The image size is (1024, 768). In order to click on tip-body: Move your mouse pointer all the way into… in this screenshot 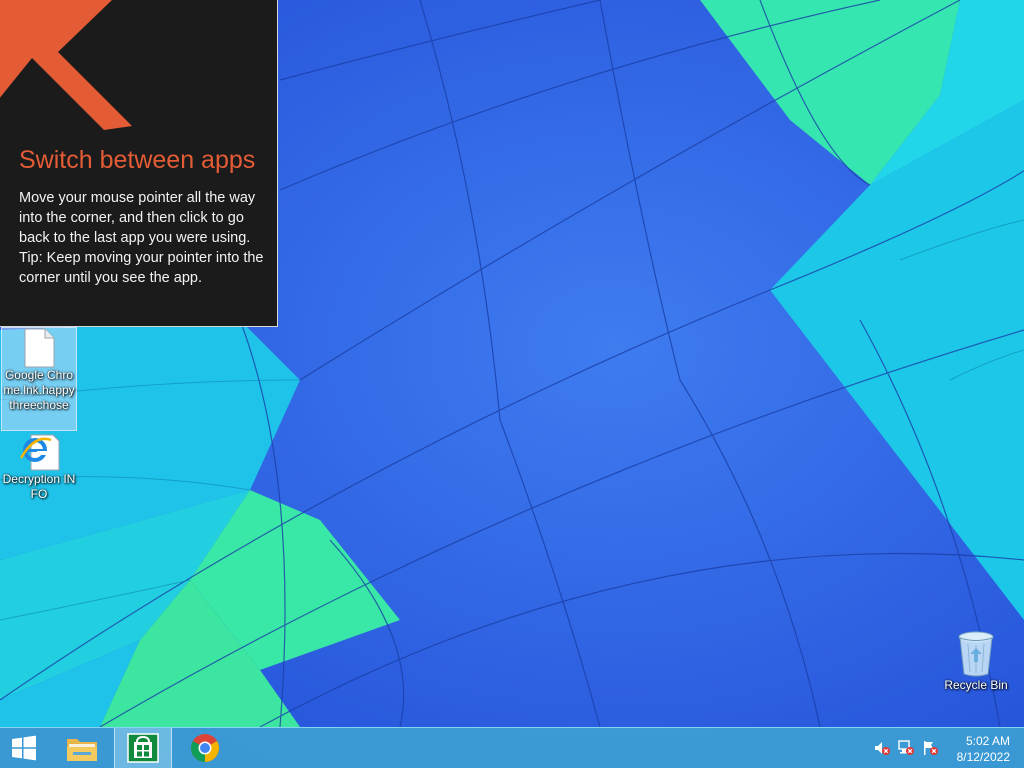, I will do `click(141, 238)`.